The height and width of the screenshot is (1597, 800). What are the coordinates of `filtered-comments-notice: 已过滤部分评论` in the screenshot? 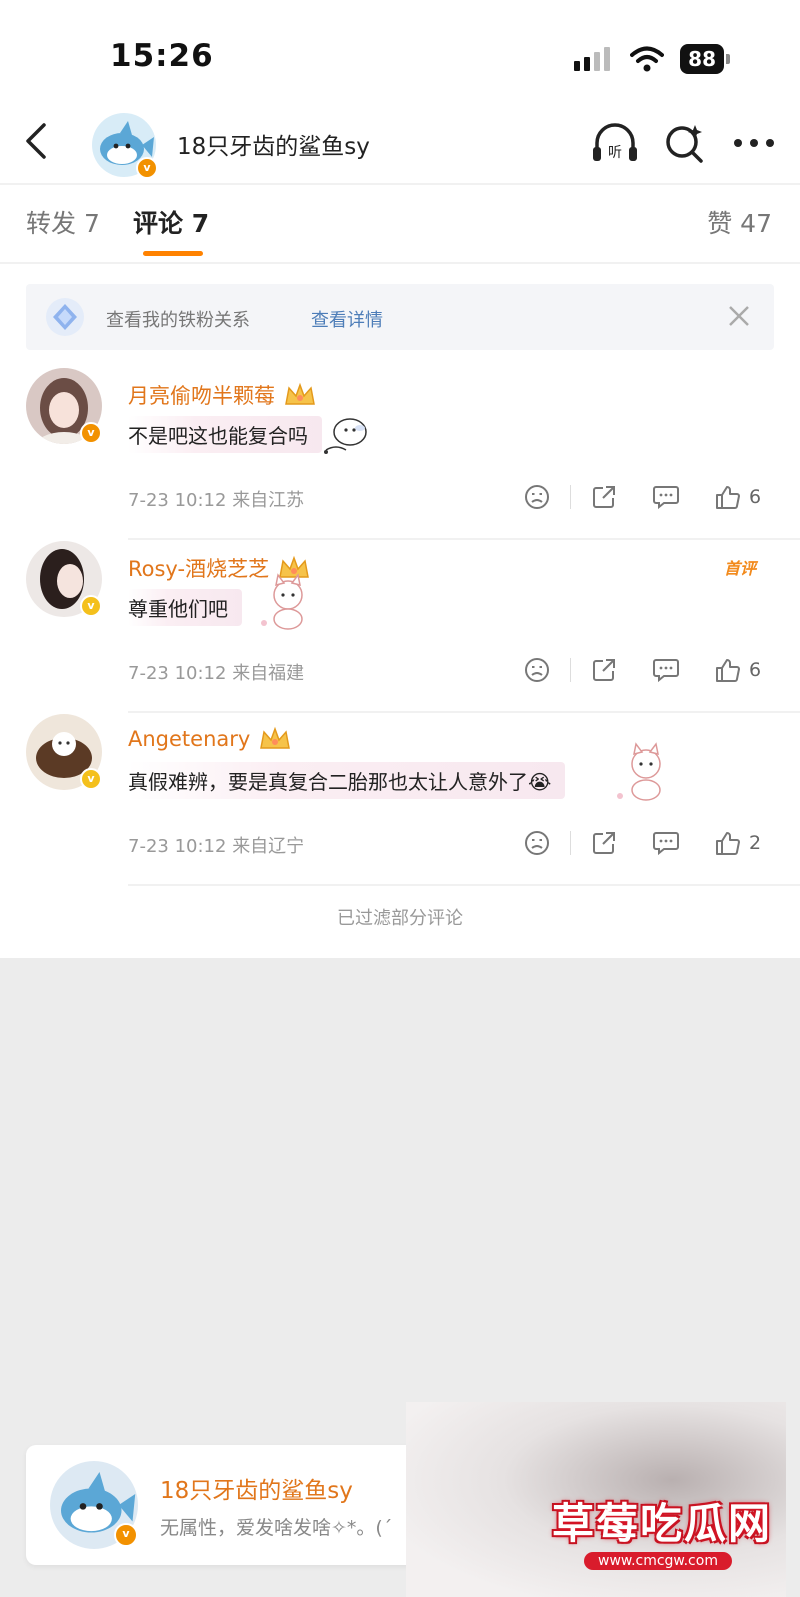 It's located at (400, 918).